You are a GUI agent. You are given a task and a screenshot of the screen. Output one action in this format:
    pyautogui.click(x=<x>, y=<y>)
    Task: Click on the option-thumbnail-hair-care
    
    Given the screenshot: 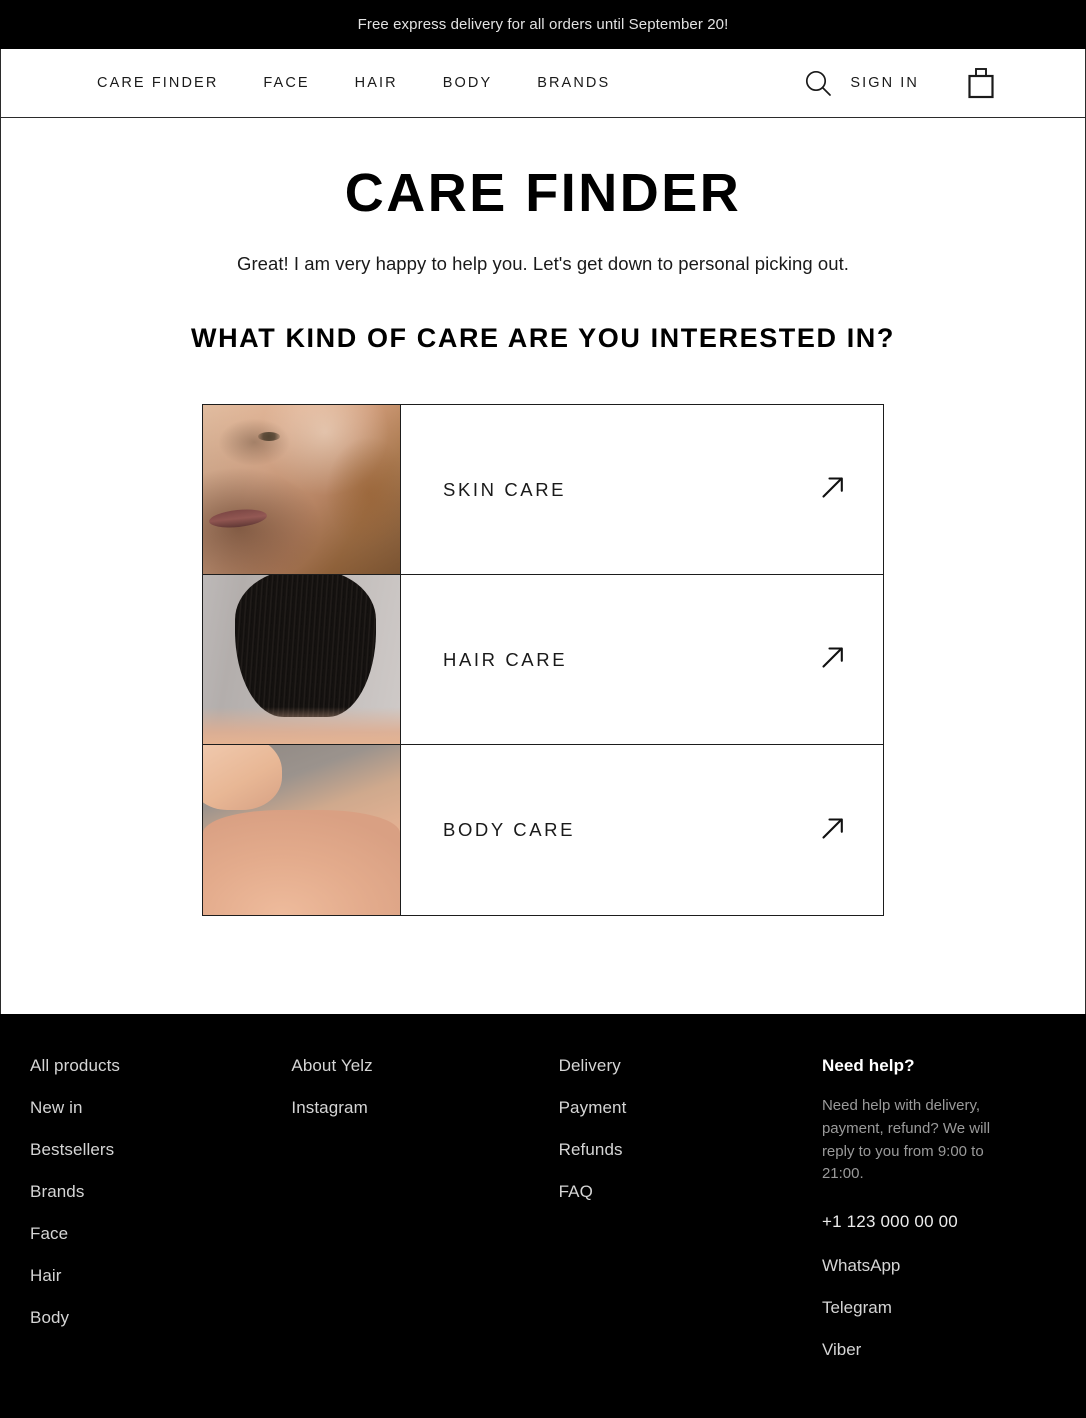 What is the action you would take?
    pyautogui.click(x=302, y=660)
    